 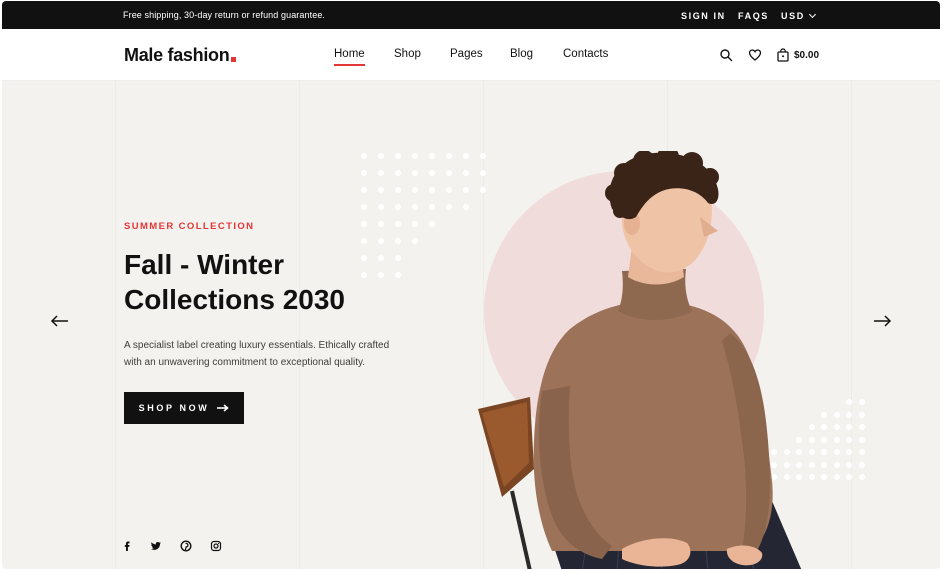 What do you see at coordinates (755, 55) in the screenshot?
I see `heart-icon` at bounding box center [755, 55].